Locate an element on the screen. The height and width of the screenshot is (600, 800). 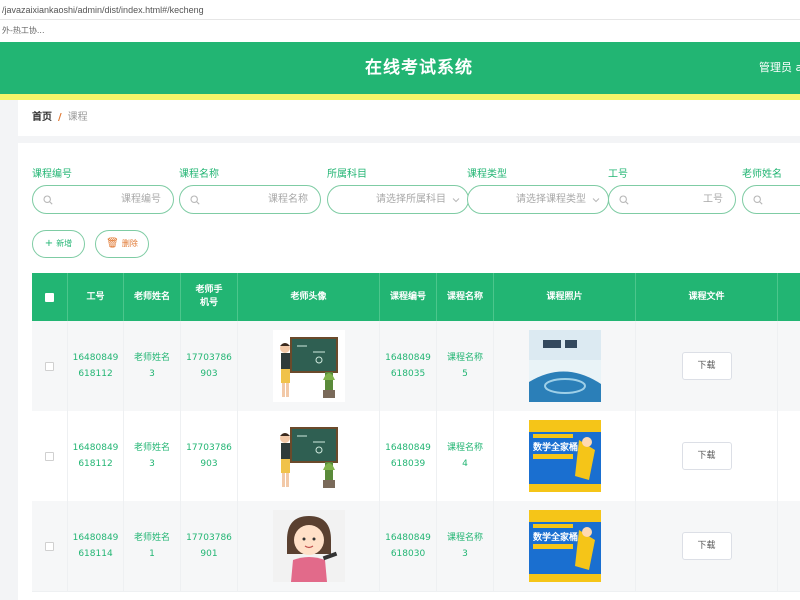
job-no-text: 16480849618112 is located at coordinates (95, 456).